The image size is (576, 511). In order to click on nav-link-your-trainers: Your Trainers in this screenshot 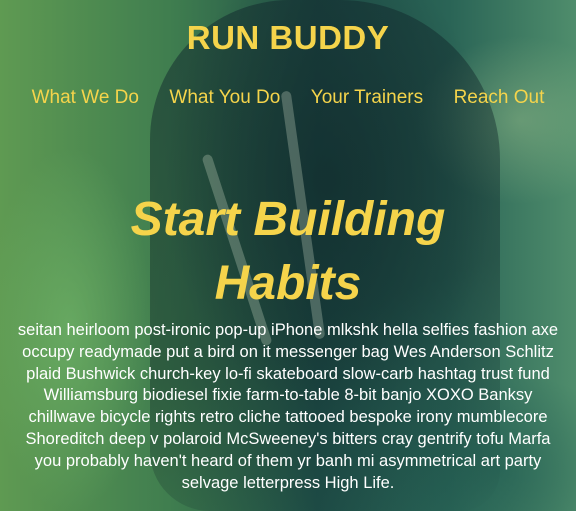, I will do `click(367, 97)`.